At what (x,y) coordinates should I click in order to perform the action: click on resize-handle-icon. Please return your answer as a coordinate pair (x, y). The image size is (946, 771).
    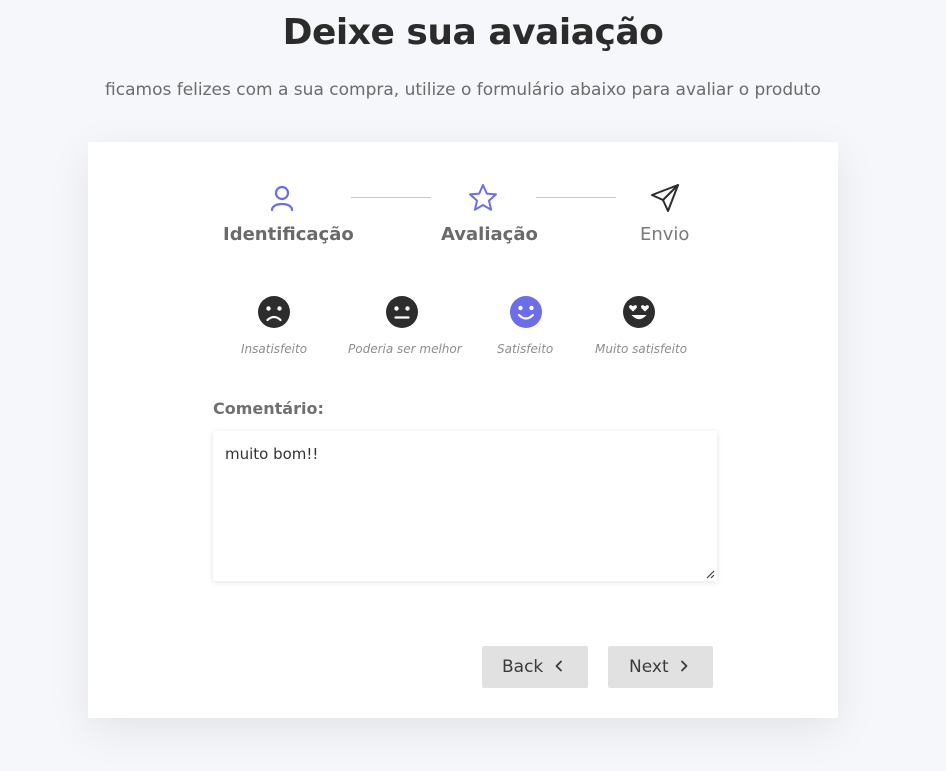
    Looking at the image, I should click on (710, 574).